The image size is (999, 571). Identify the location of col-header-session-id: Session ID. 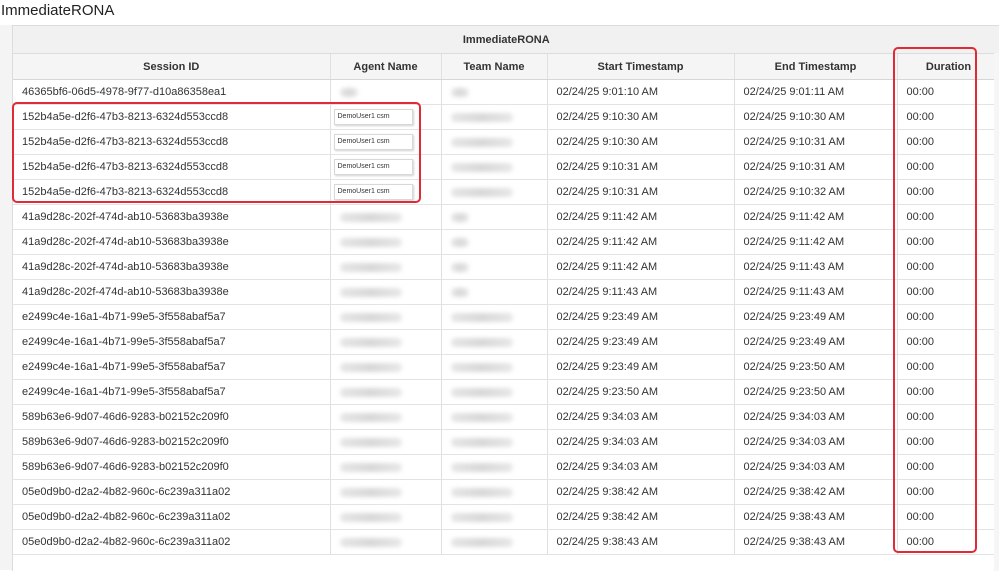
(172, 66).